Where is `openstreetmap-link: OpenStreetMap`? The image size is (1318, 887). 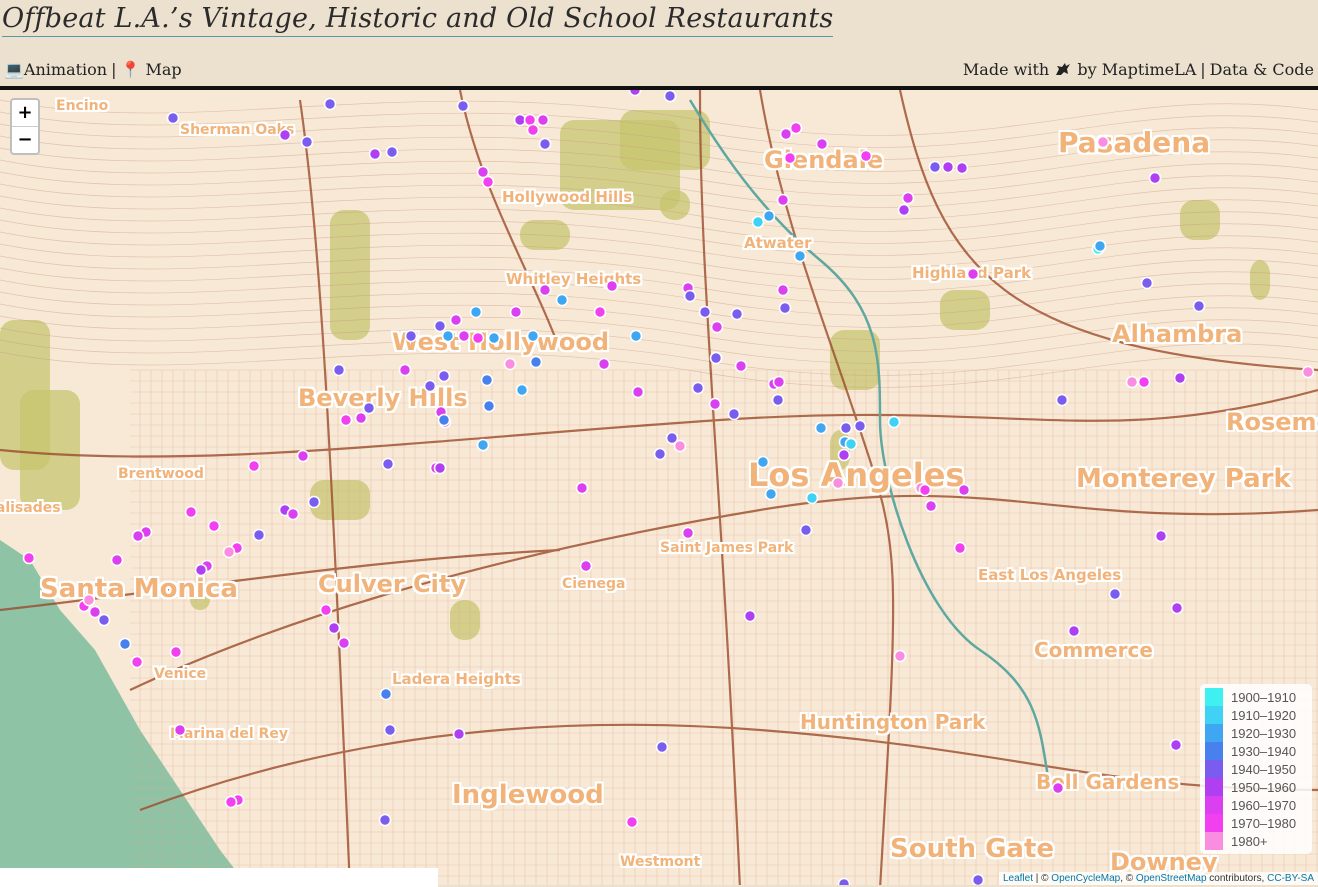
openstreetmap-link: OpenStreetMap is located at coordinates (1171, 878).